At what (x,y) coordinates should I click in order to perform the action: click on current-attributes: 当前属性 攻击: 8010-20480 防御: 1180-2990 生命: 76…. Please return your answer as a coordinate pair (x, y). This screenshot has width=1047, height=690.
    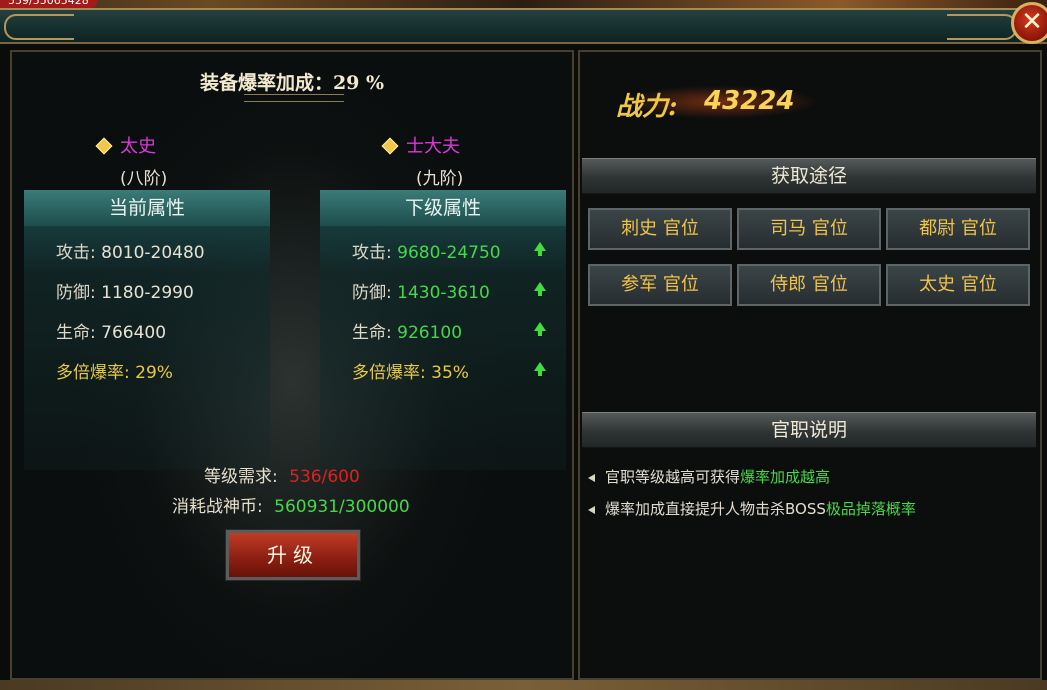
    Looking at the image, I should click on (147, 330).